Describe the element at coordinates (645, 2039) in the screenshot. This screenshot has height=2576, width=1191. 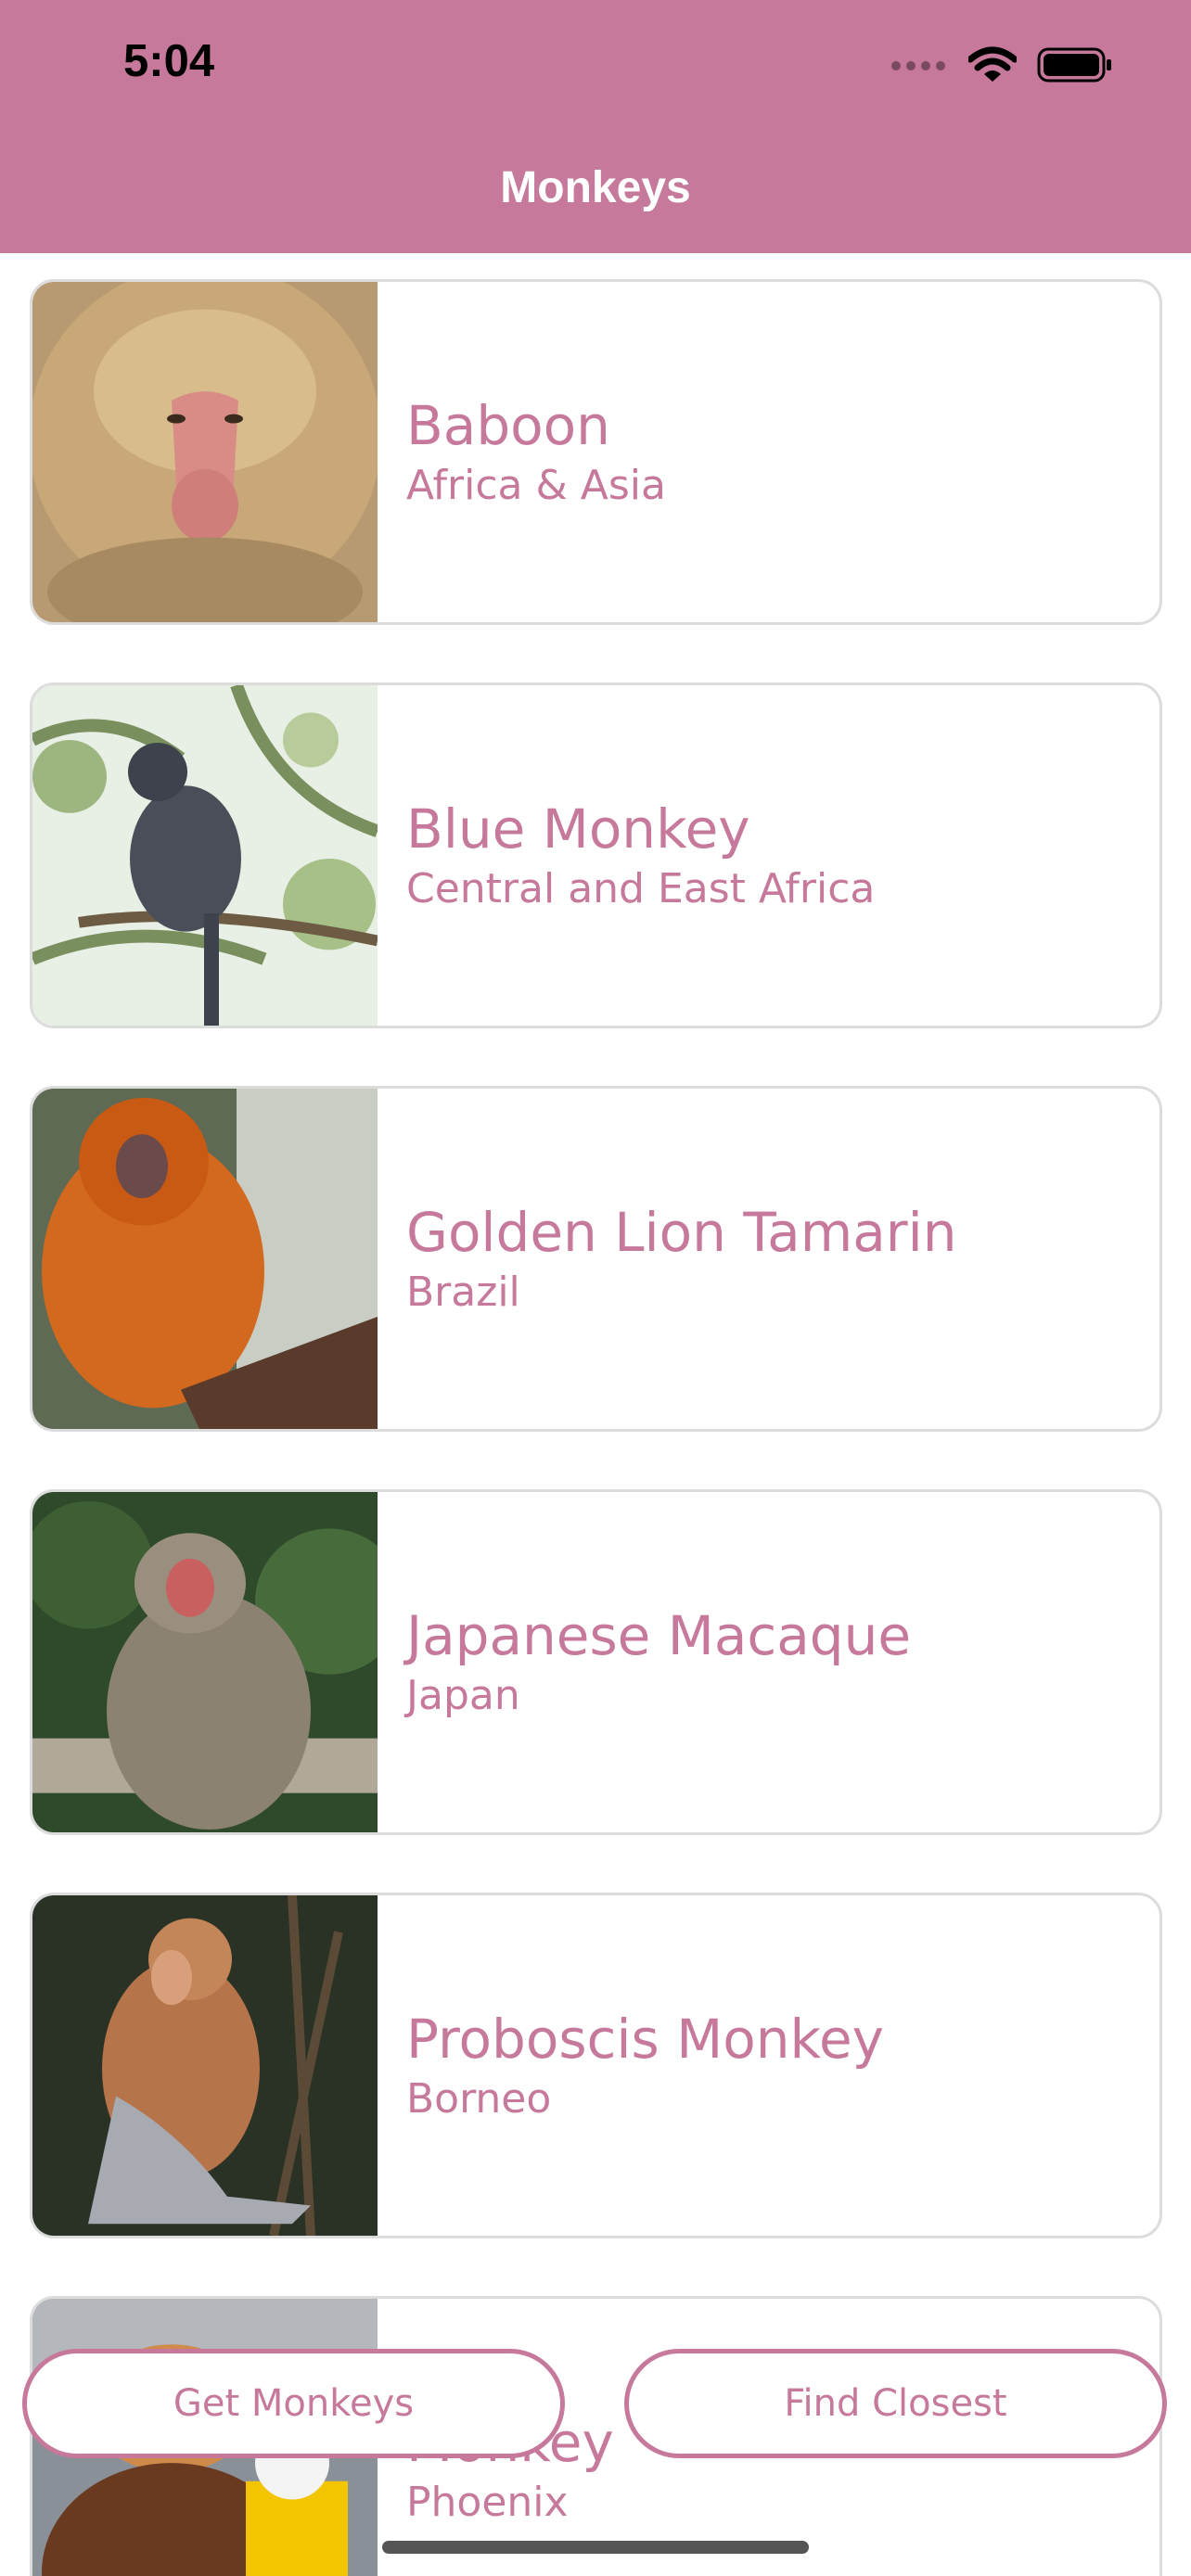
I see `monkey-name: Proboscis Monkey` at that location.